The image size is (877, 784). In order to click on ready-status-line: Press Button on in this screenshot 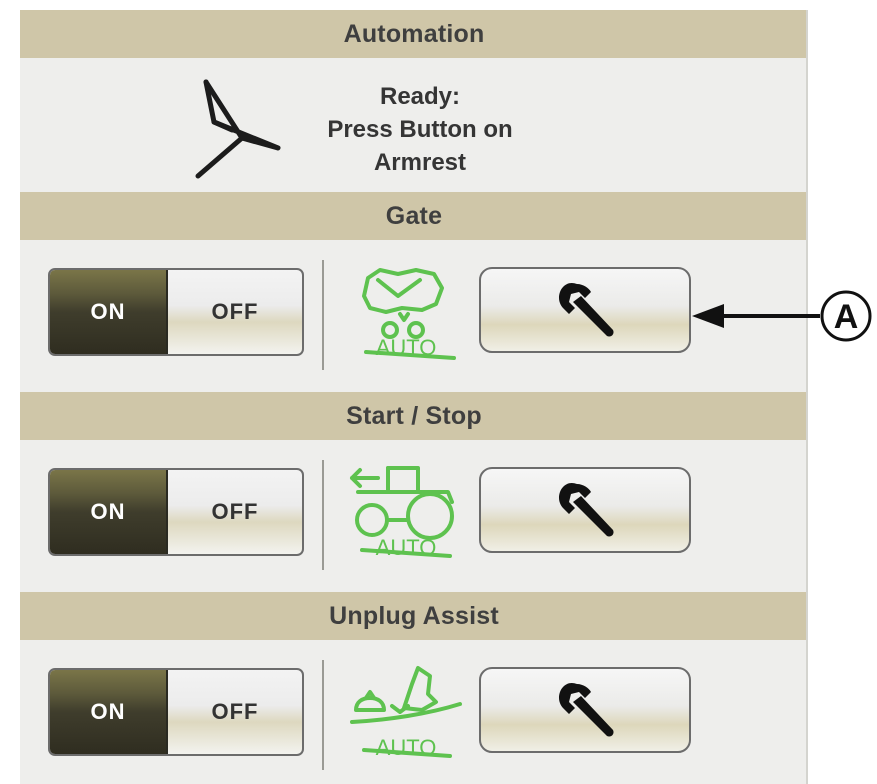, I will do `click(420, 129)`.